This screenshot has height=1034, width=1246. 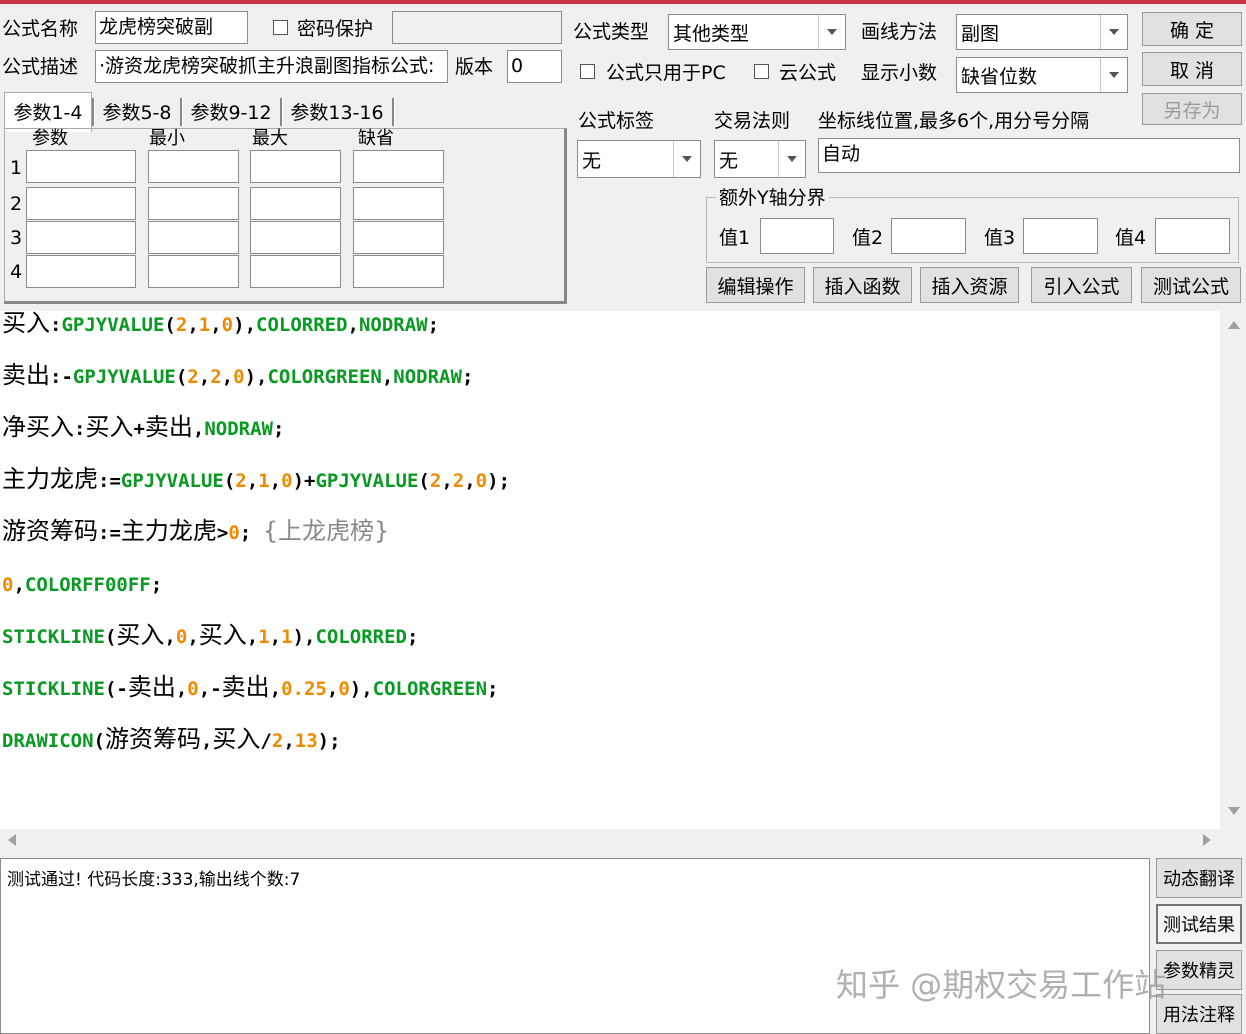 What do you see at coordinates (1199, 924) in the screenshot?
I see `test-result-button: 测试结果` at bounding box center [1199, 924].